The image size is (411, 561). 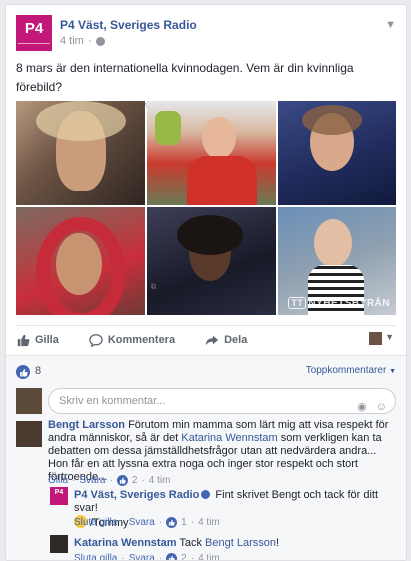 I want to click on like-count: 8, so click(x=38, y=371).